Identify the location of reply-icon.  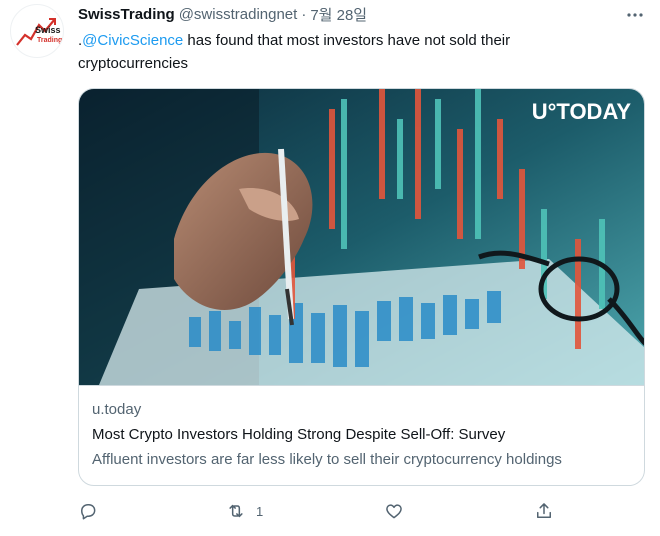
(88, 512).